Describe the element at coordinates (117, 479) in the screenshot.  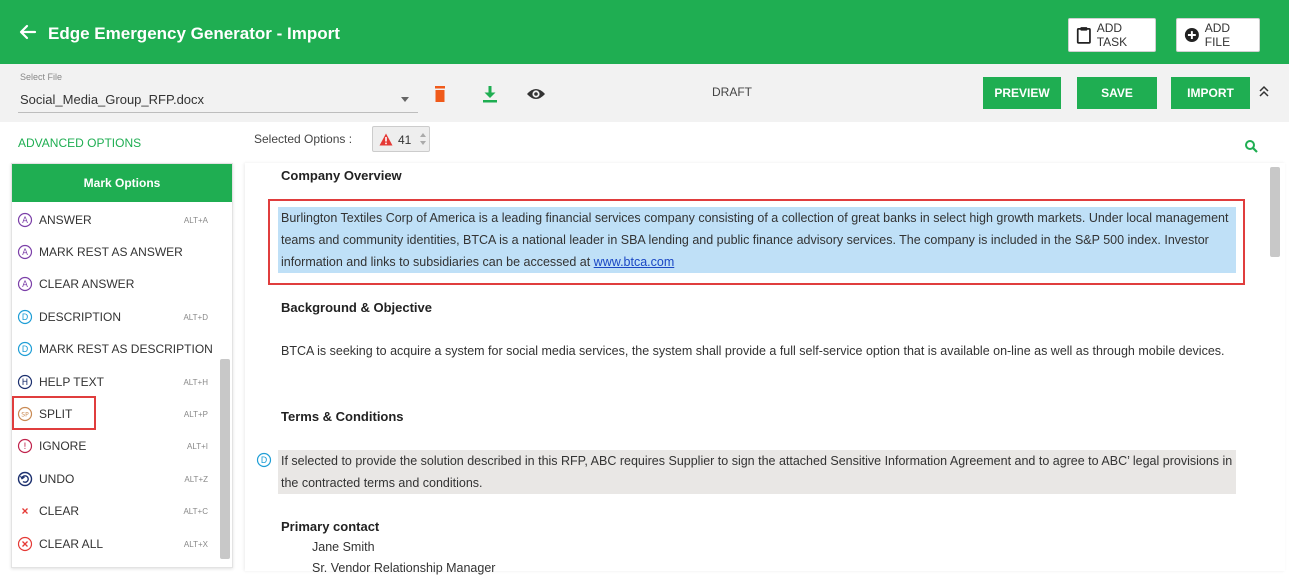
I see `mark-option-undo: UNDO ALT+Z` at that location.